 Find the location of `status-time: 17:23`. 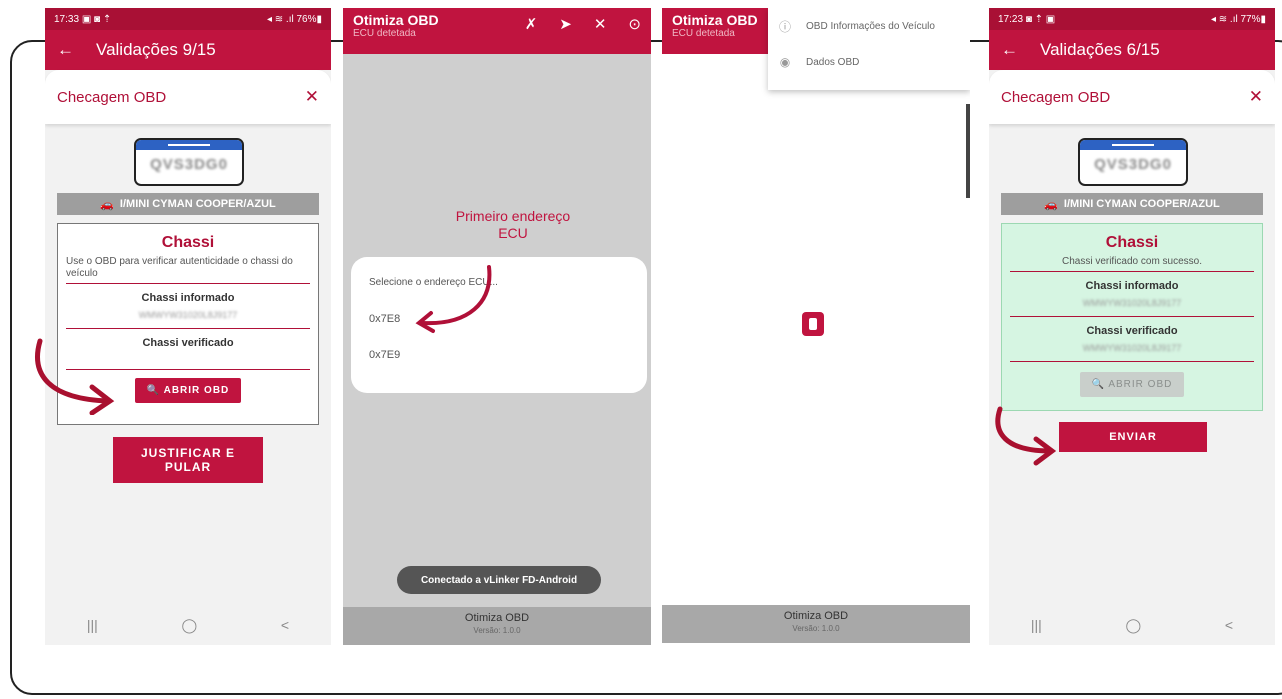

status-time: 17:23 is located at coordinates (1011, 19).